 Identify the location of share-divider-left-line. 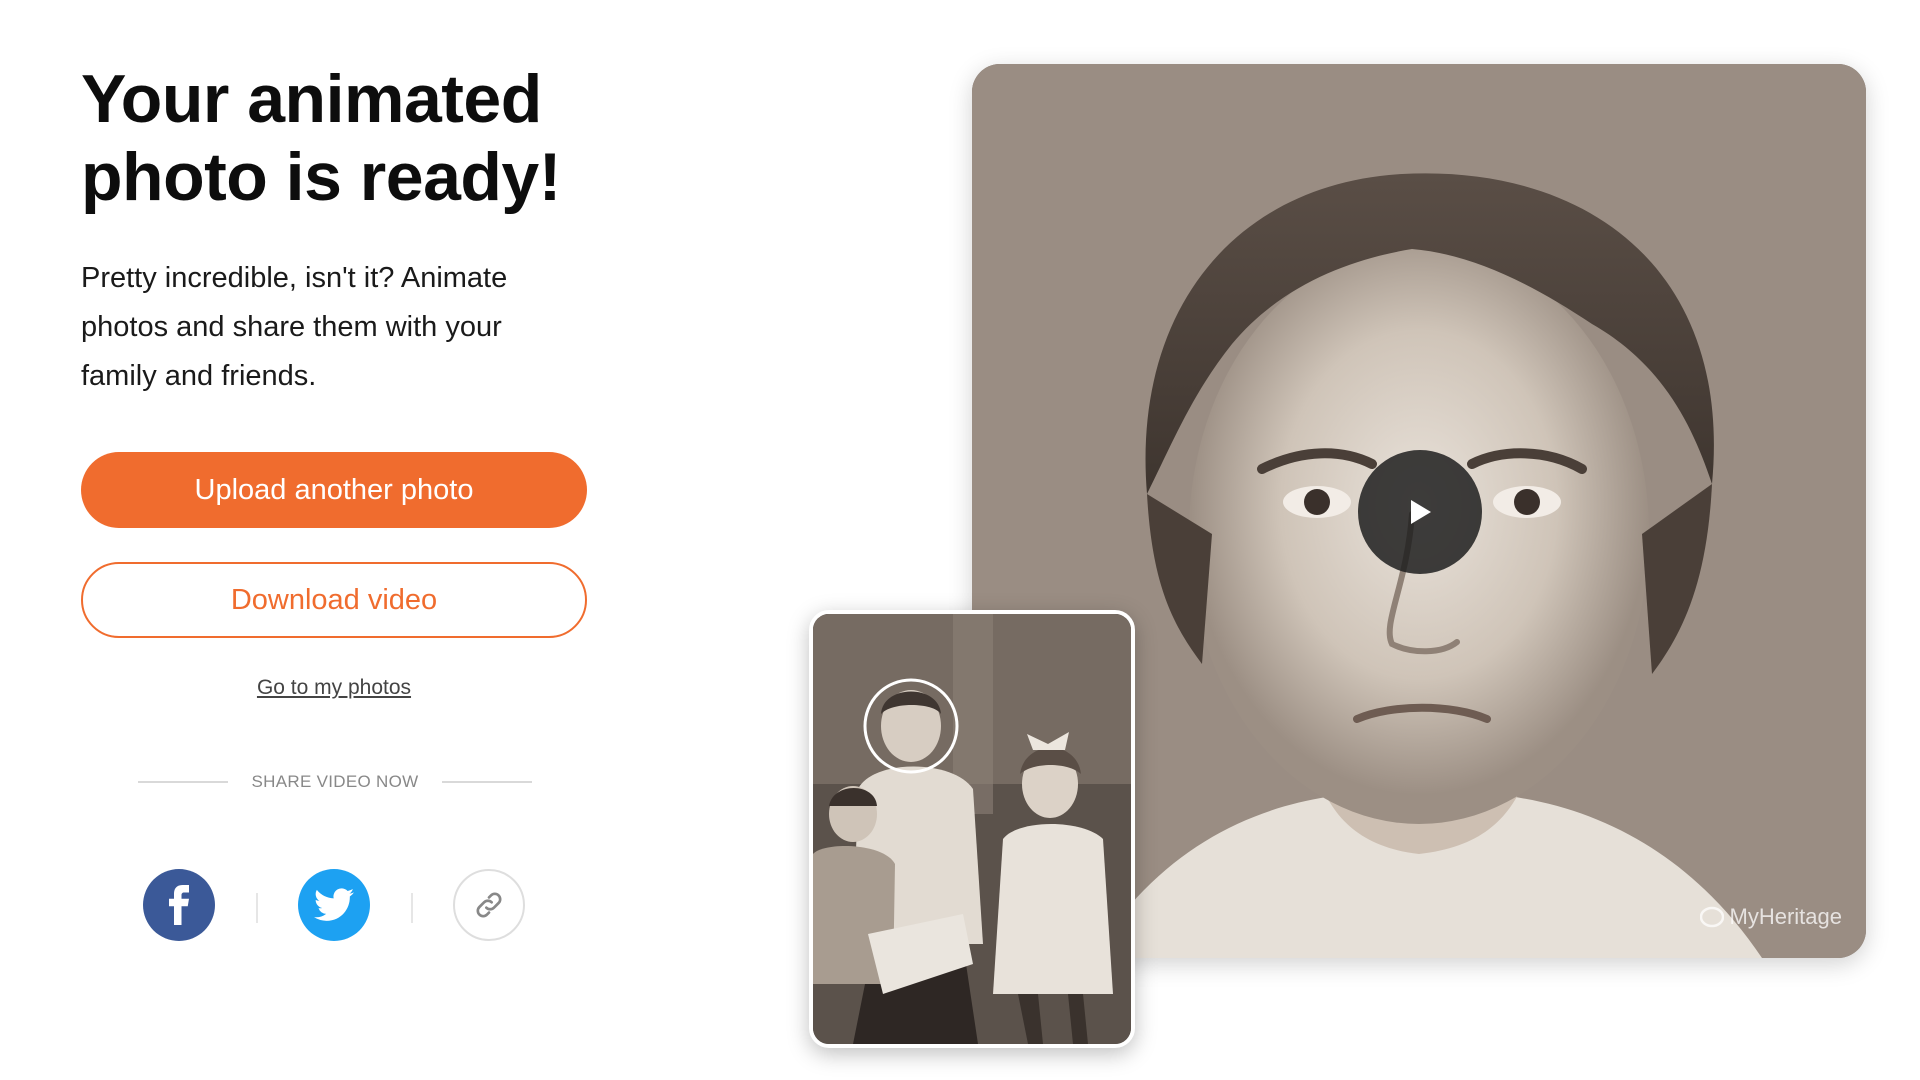
(183, 782).